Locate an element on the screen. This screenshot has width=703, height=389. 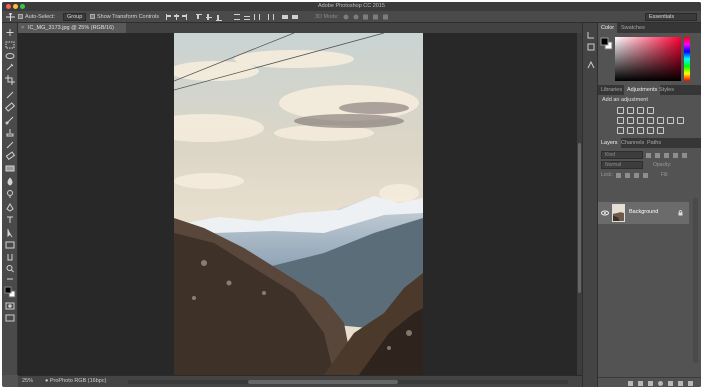
brush-tool-icon is located at coordinates (9, 120).